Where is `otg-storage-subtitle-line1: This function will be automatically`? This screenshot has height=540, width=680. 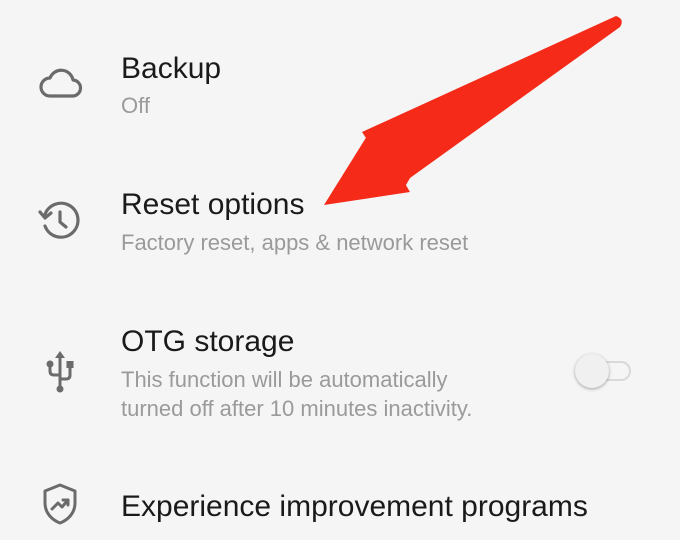 otg-storage-subtitle-line1: This function will be automatically is located at coordinates (284, 379).